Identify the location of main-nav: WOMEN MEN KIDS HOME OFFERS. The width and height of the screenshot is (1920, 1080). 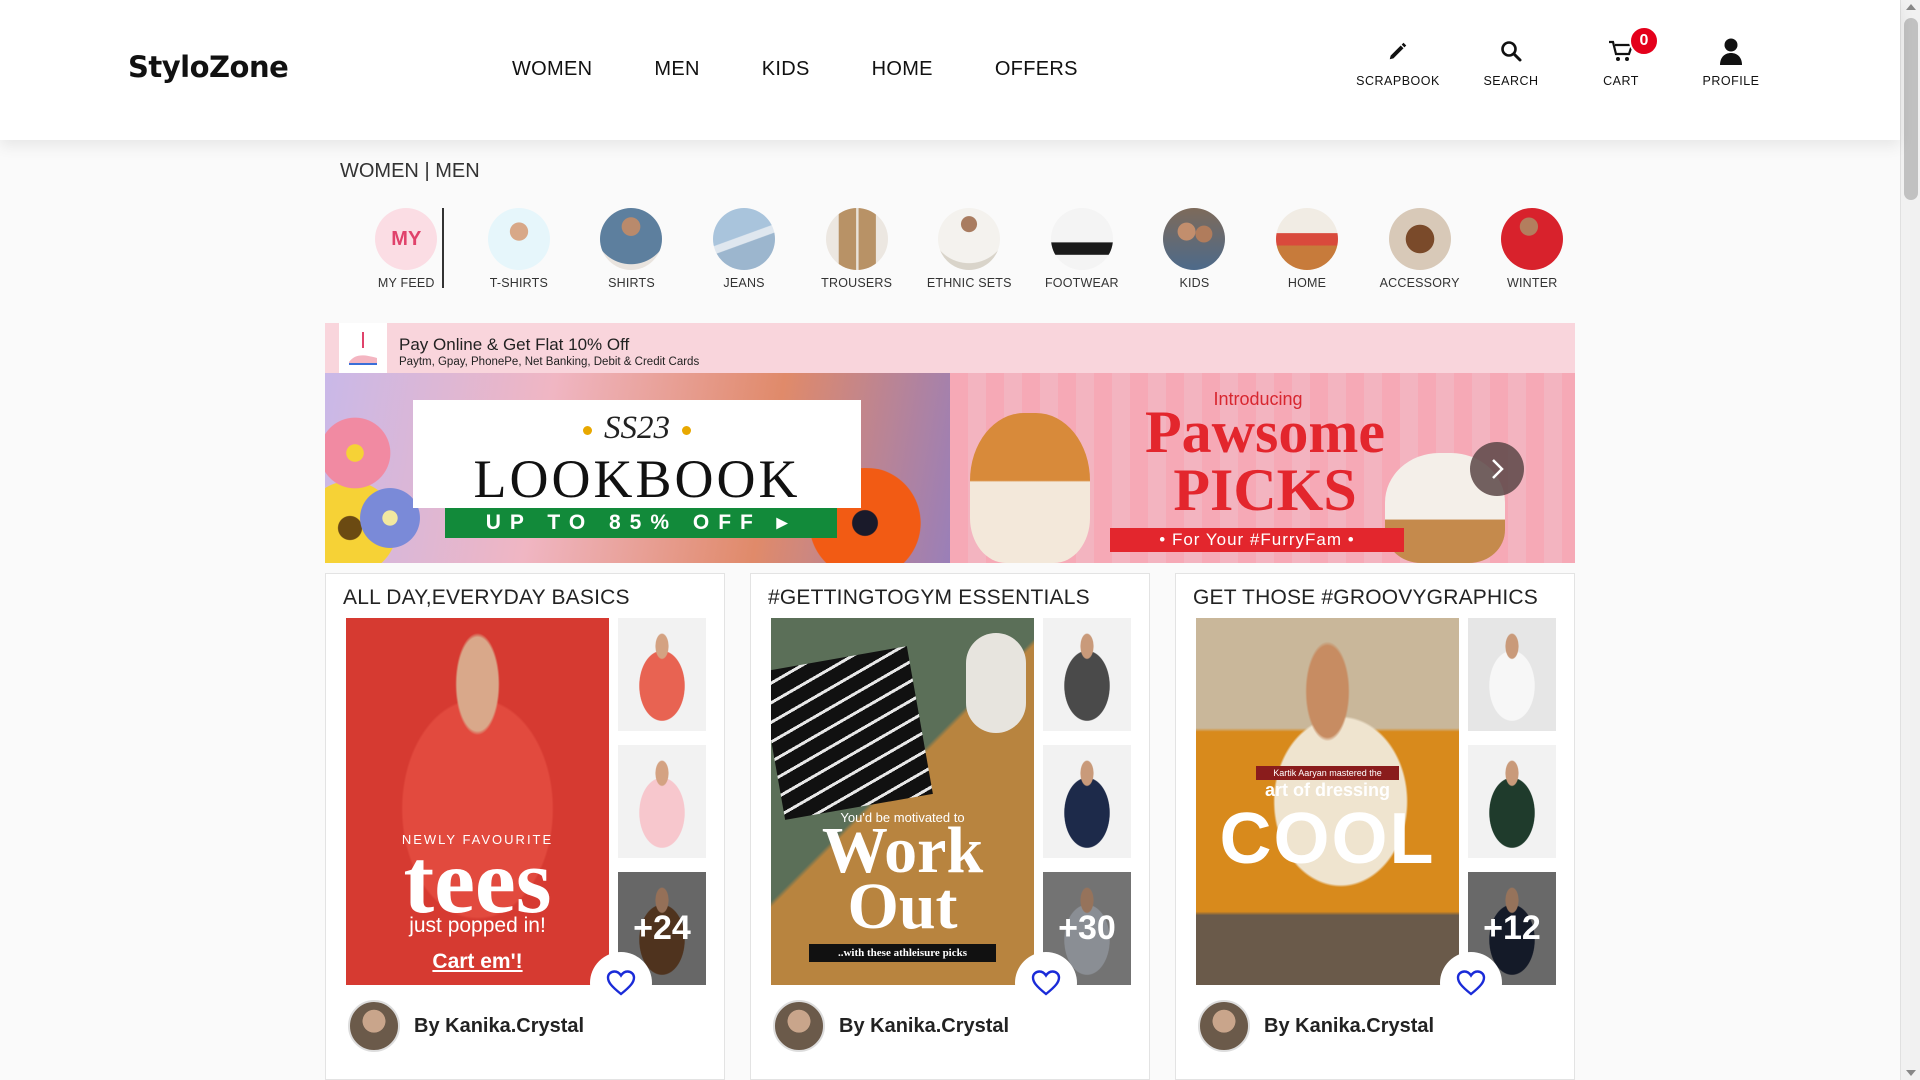
(826, 69).